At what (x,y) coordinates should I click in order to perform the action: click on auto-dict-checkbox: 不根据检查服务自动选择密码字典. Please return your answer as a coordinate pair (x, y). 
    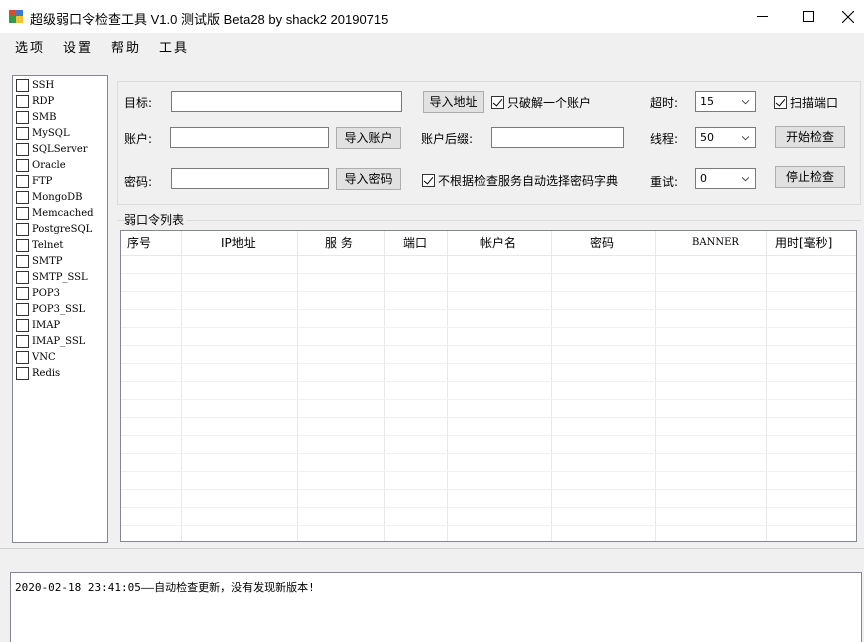
    Looking at the image, I should click on (520, 180).